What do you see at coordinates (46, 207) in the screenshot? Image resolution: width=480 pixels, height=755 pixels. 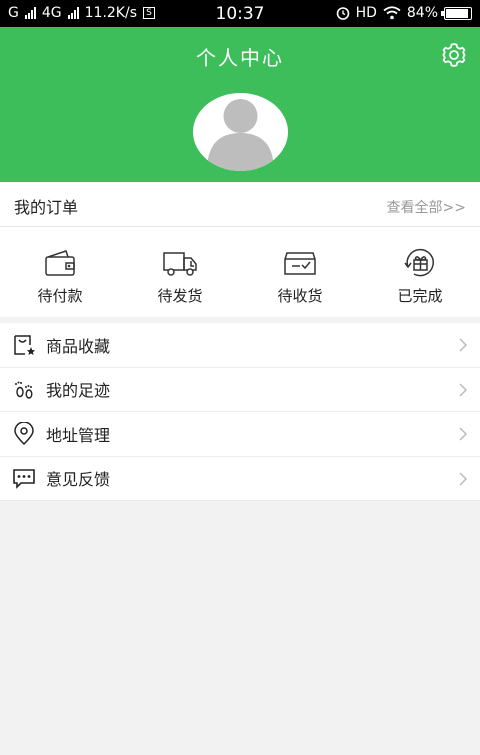 I see `orders-title: 我的订单` at bounding box center [46, 207].